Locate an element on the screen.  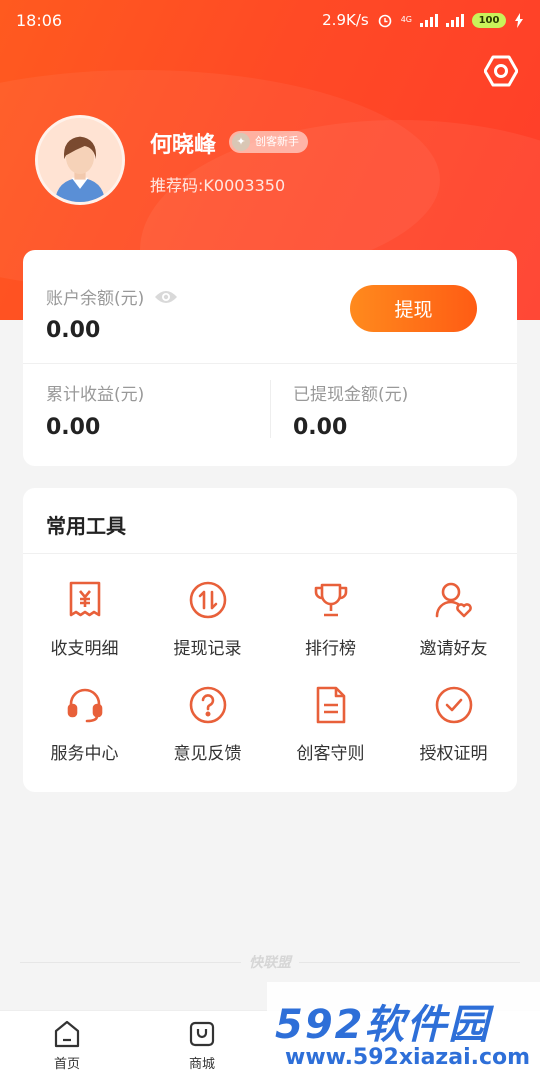
question-icon is located at coordinates (207, 705).